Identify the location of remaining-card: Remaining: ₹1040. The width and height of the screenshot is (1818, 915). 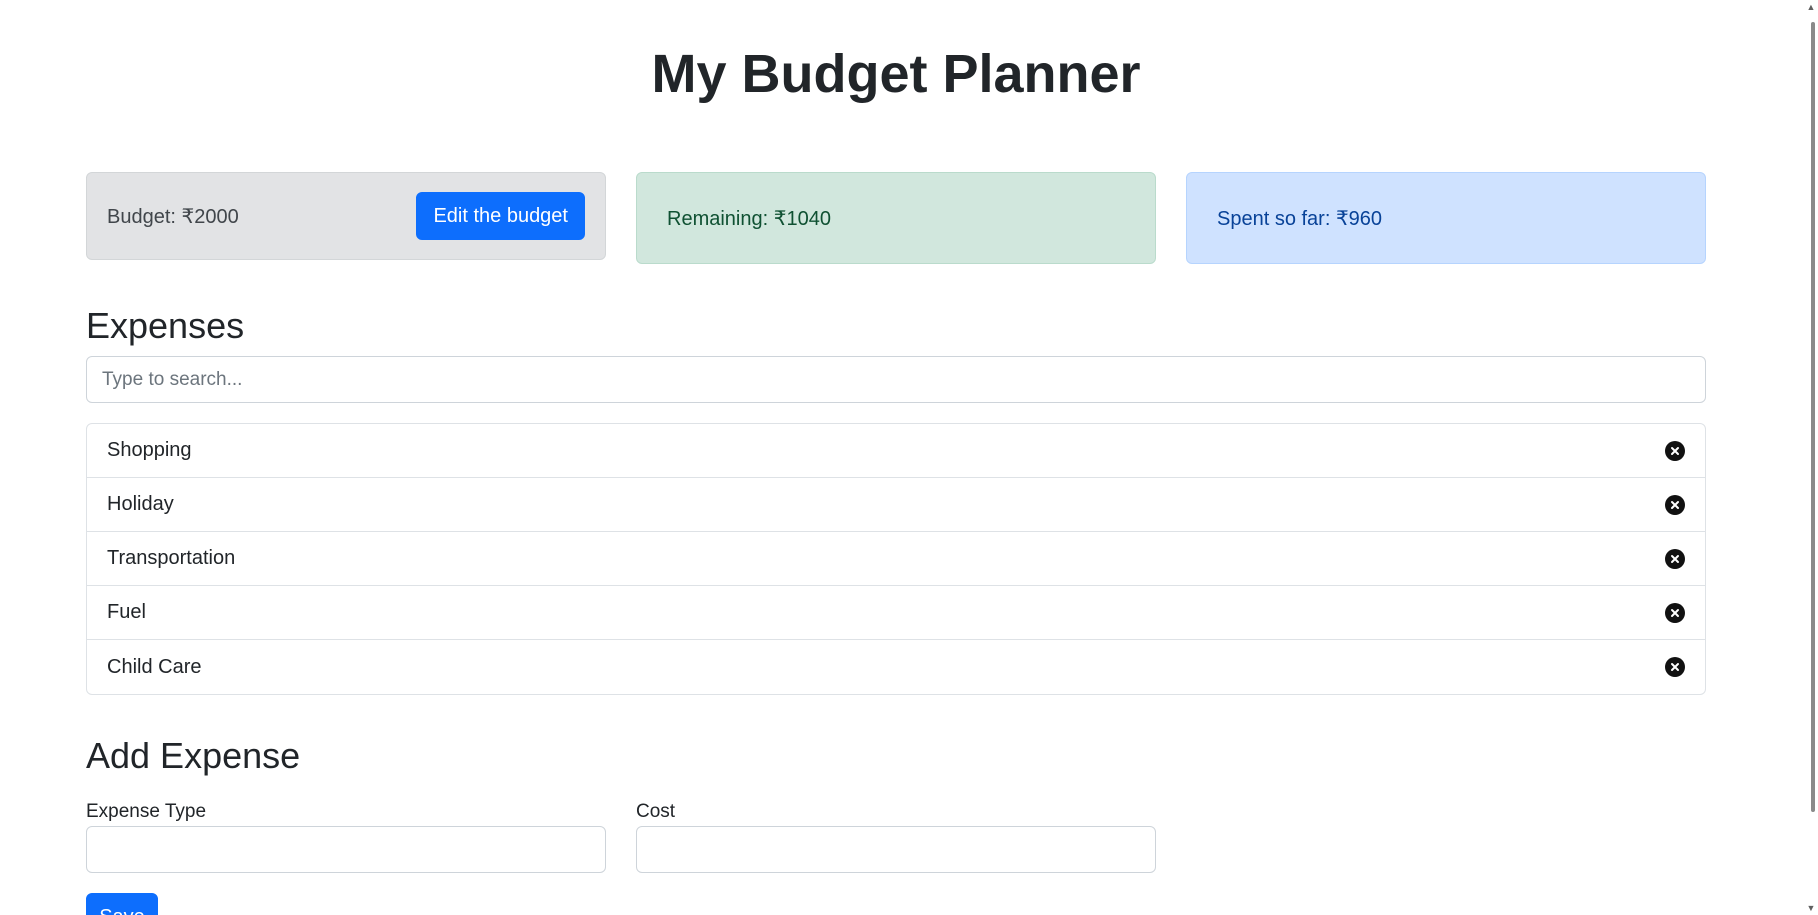
(896, 218).